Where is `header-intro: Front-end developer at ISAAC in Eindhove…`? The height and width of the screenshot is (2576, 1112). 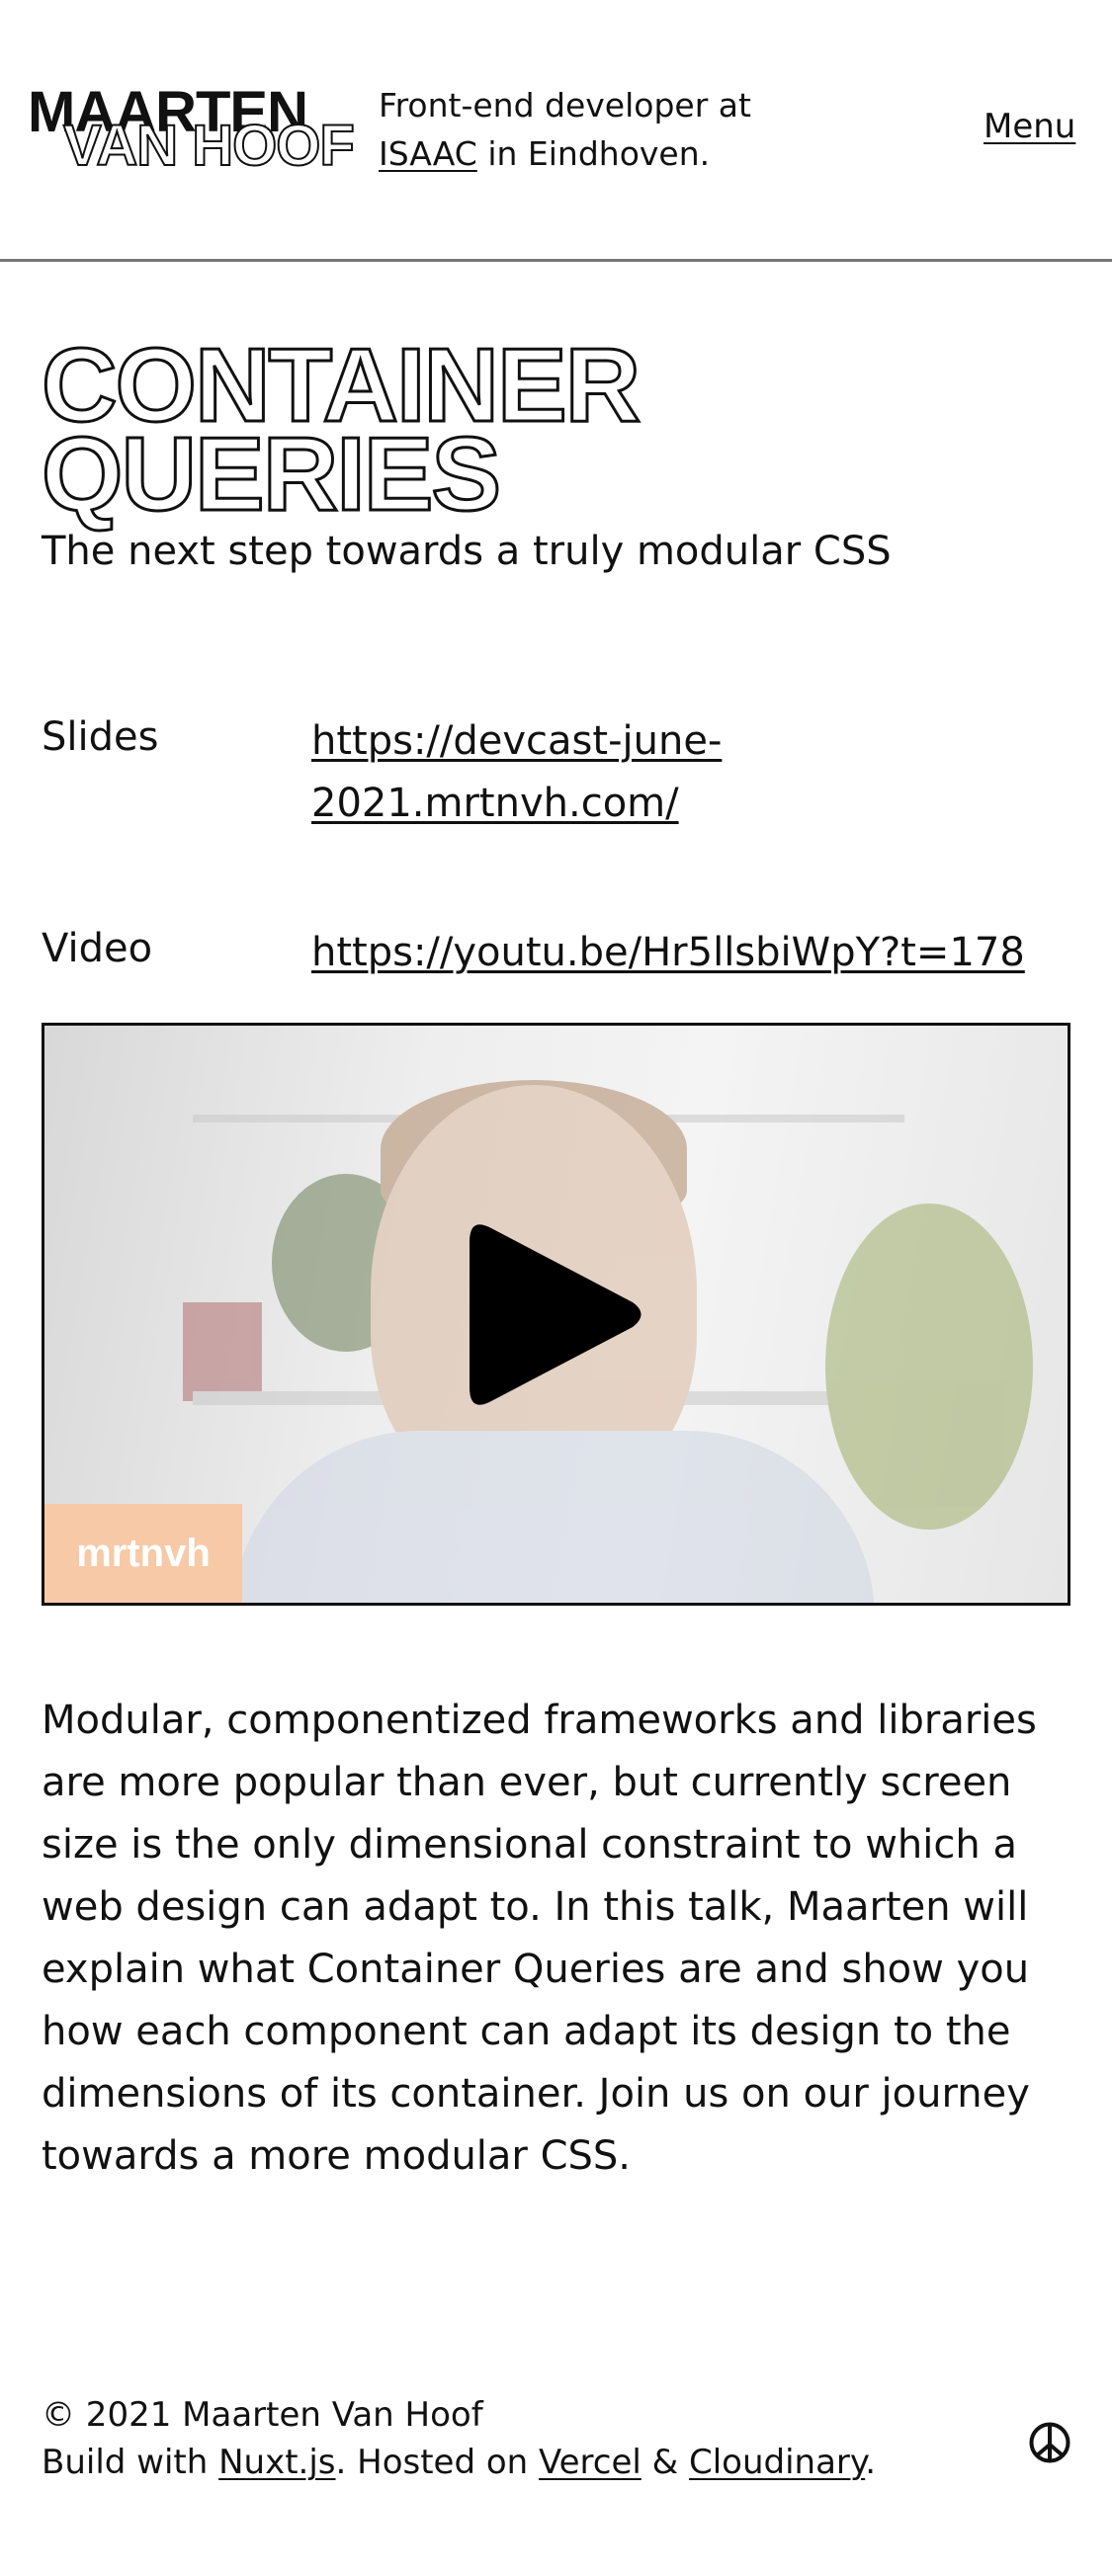 header-intro: Front-end developer at ISAAC in Eindhove… is located at coordinates (586, 129).